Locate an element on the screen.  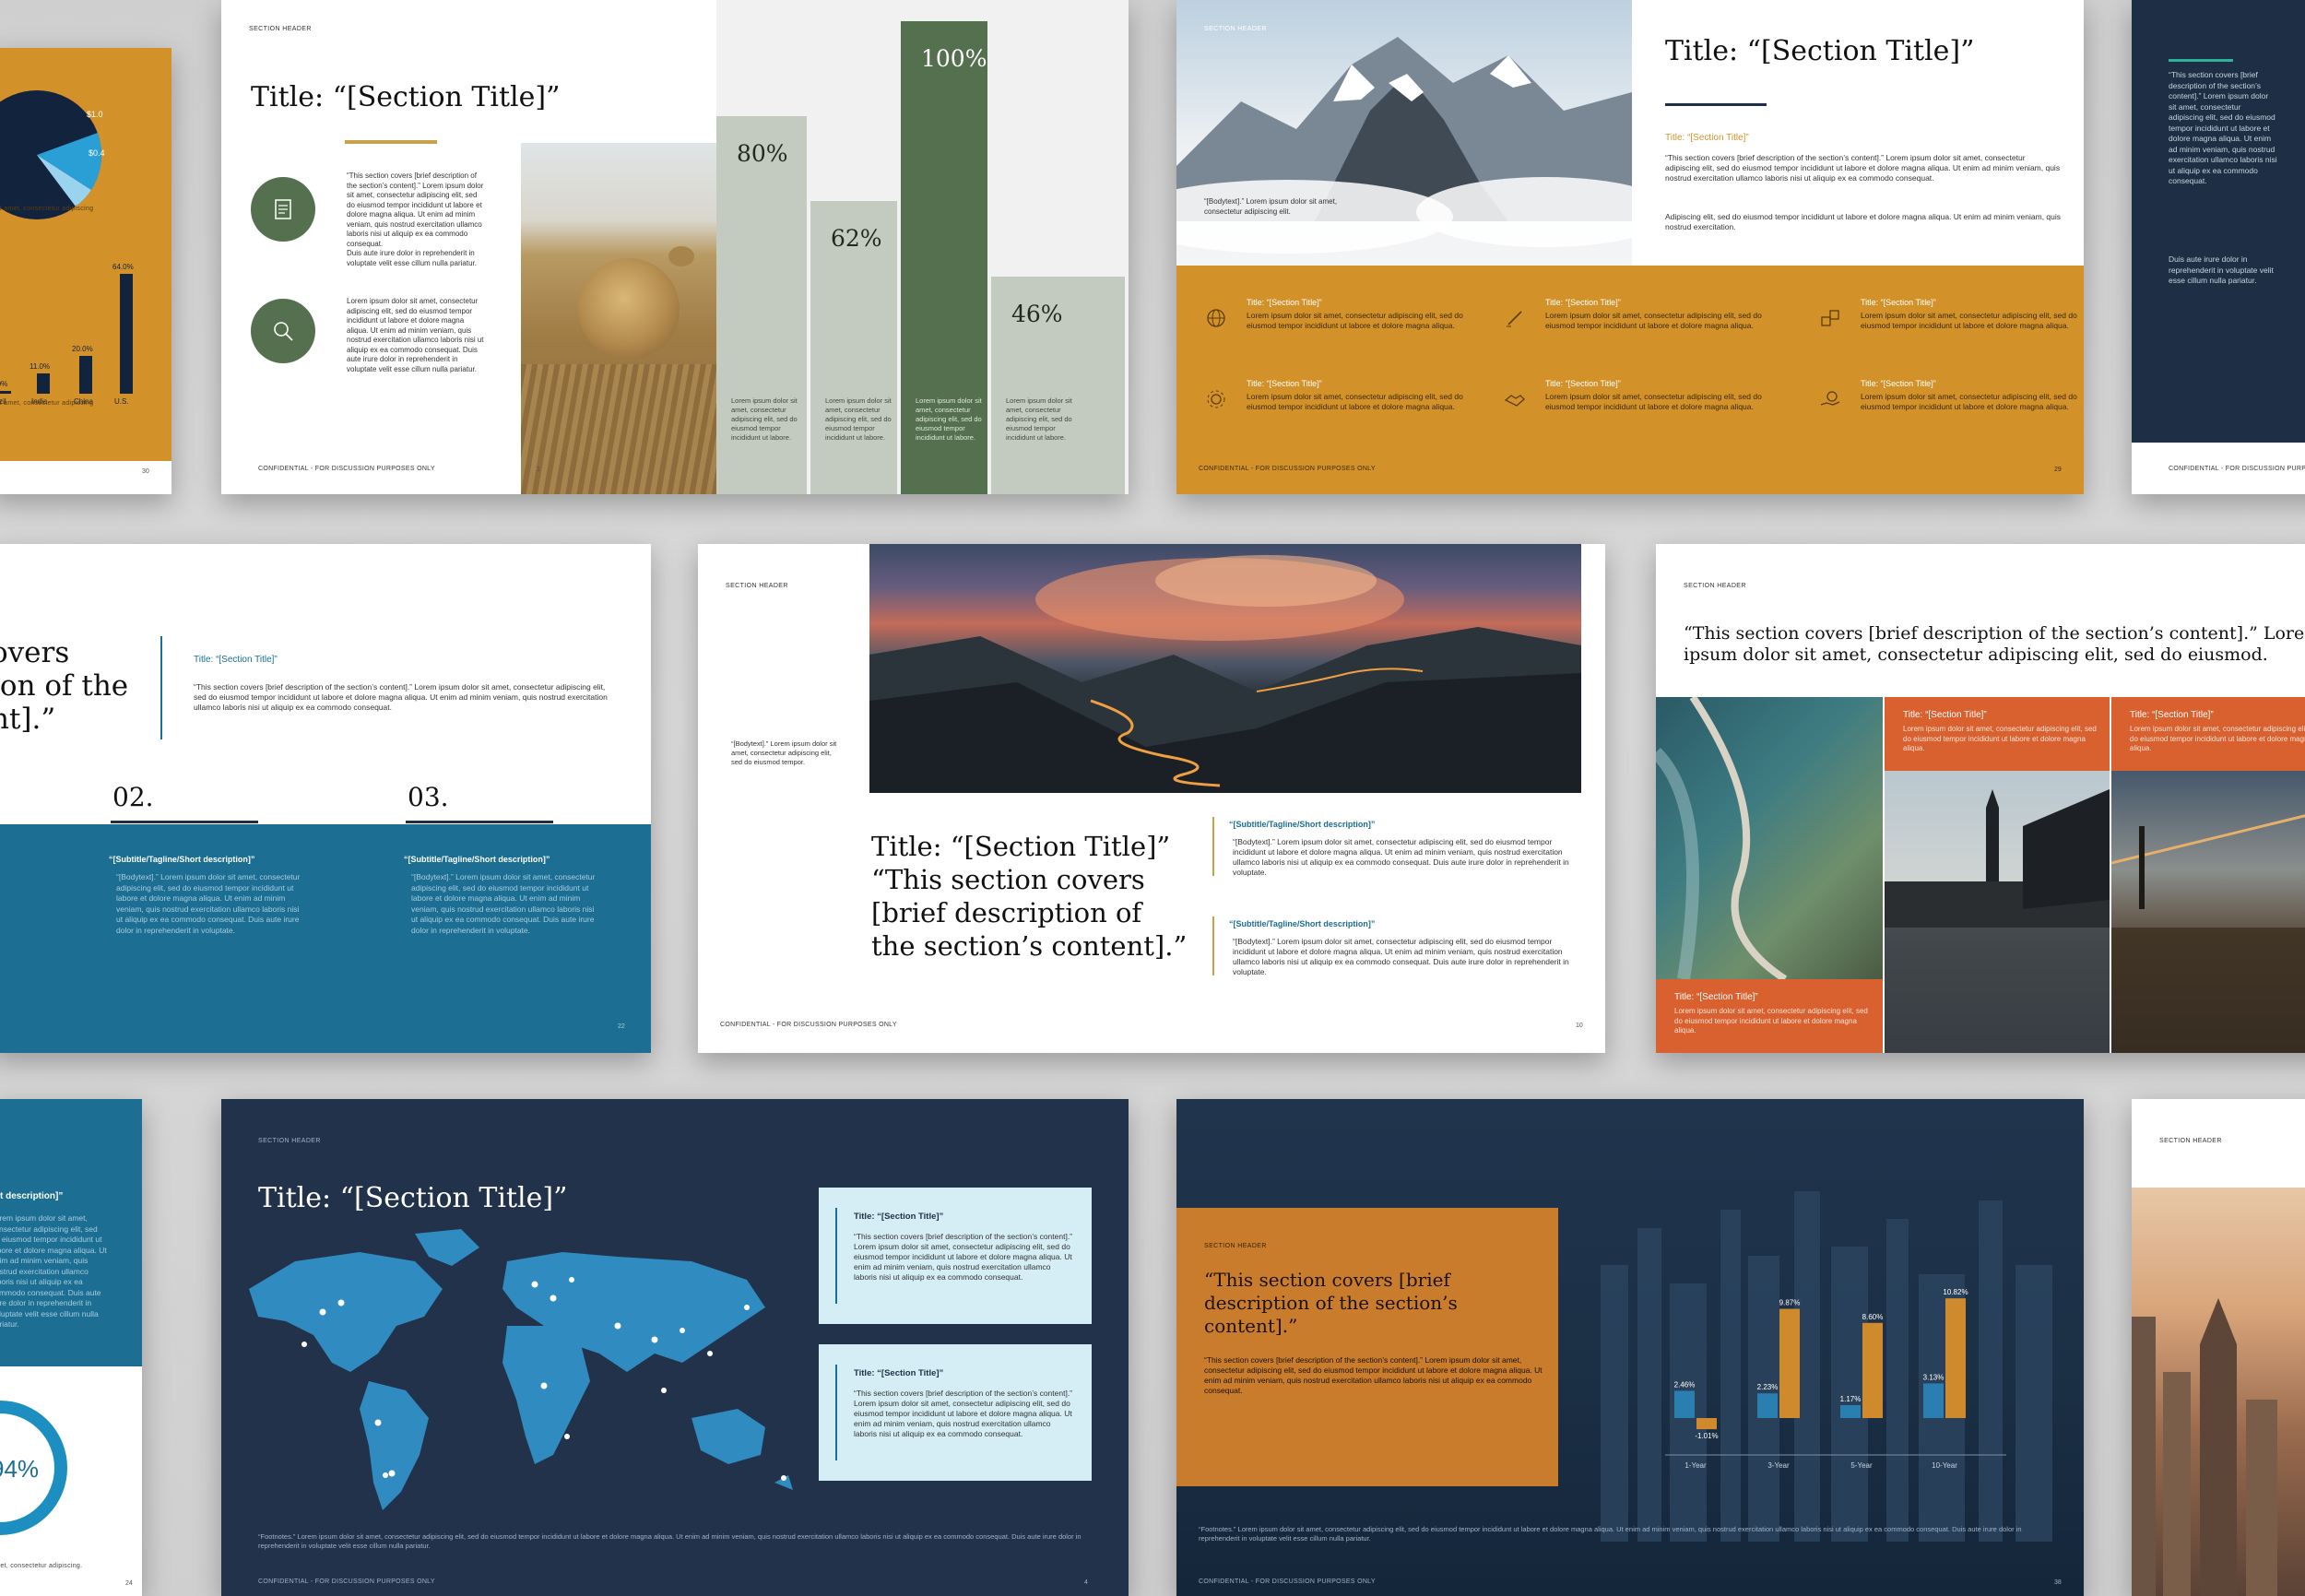
donut-percent: 94% is located at coordinates (20, 1469).